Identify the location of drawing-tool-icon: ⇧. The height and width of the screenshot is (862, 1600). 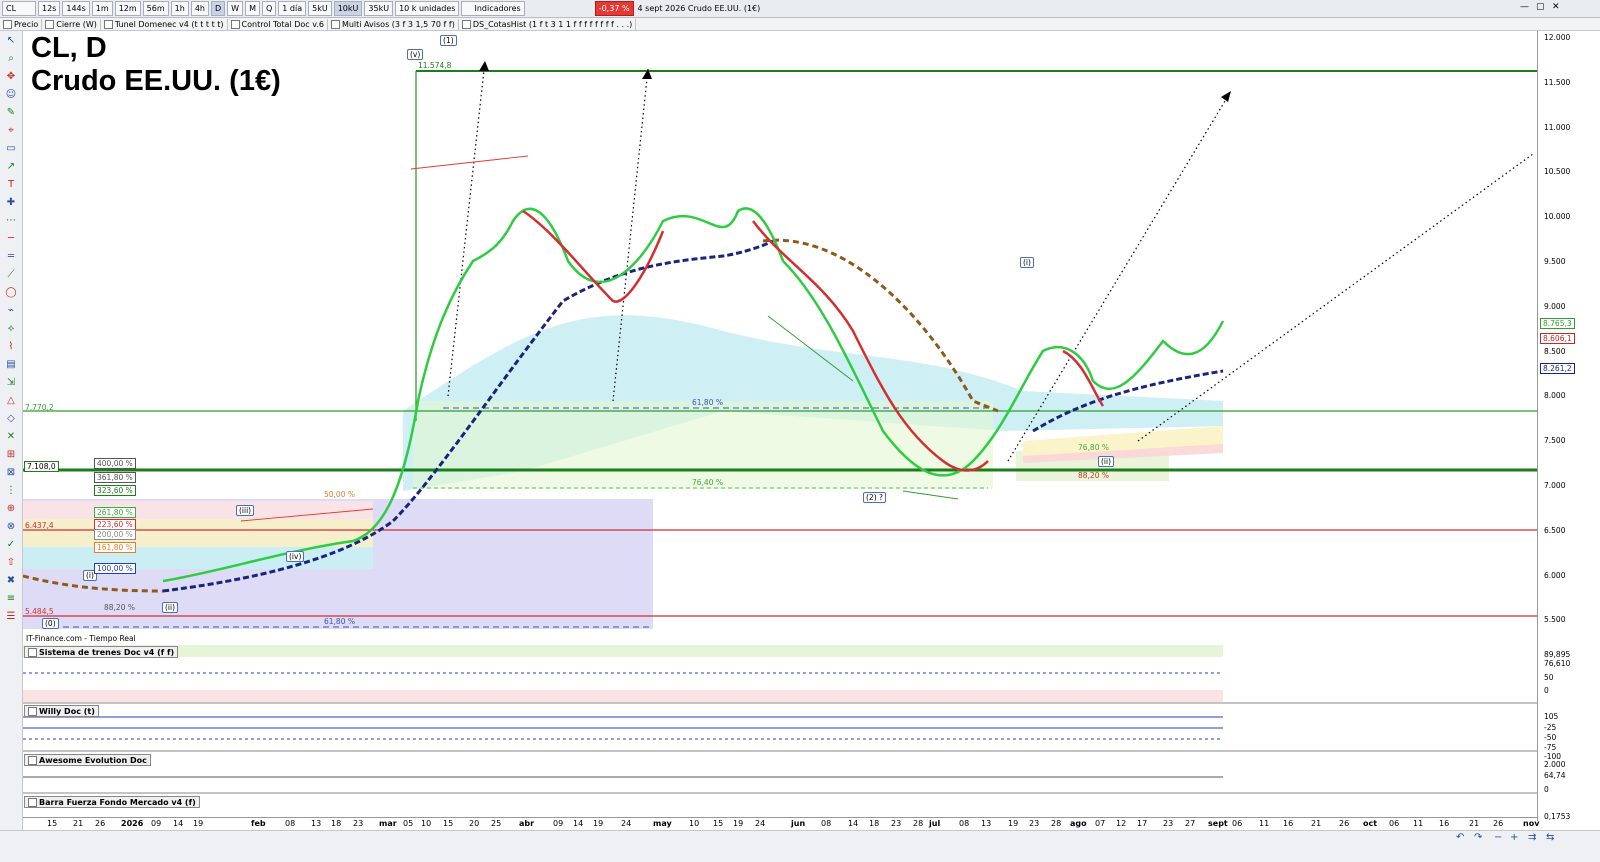
(11, 563).